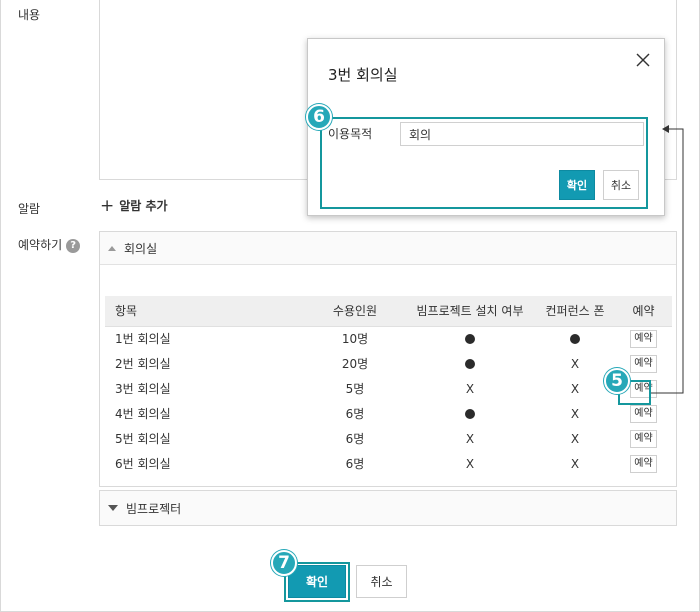 The image size is (700, 612). Describe the element at coordinates (363, 75) in the screenshot. I see `modal-title: 3번 회의실` at that location.